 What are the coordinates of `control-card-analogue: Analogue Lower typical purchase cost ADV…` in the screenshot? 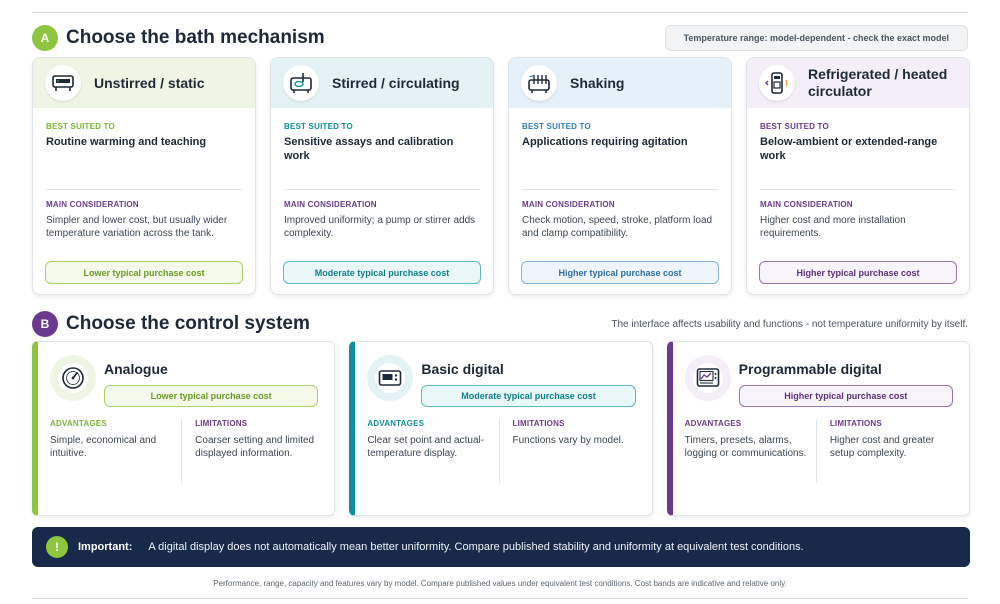 It's located at (184, 428).